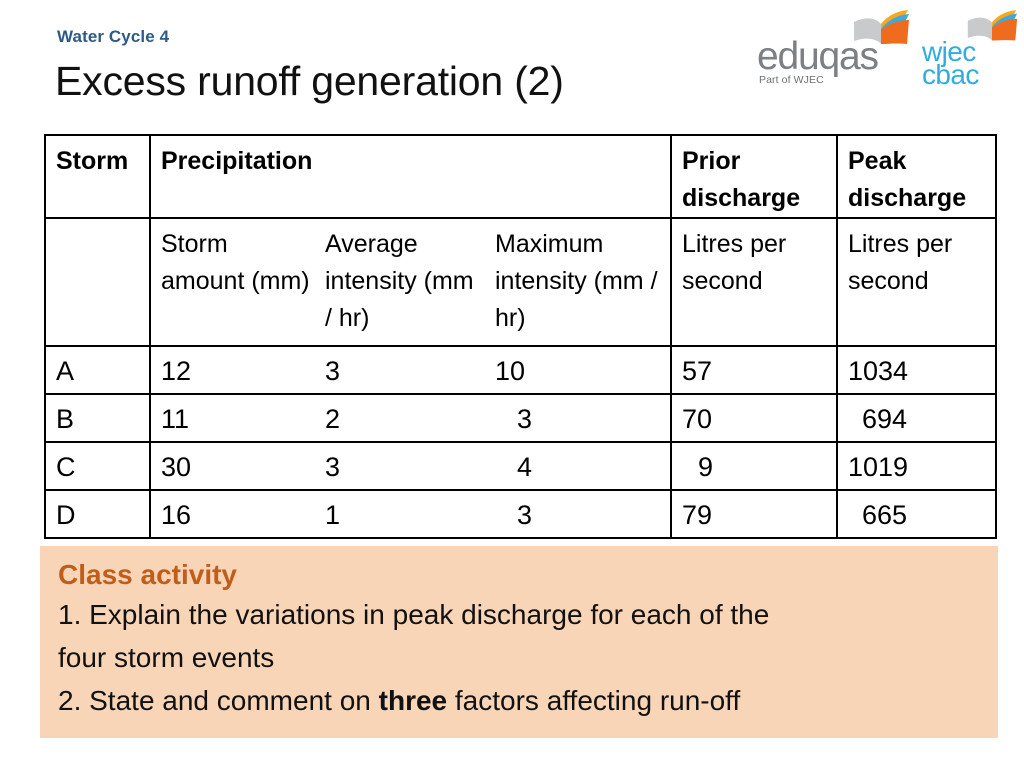 Image resolution: width=1024 pixels, height=768 pixels. What do you see at coordinates (754, 418) in the screenshot?
I see `cell-prior-discharge: 70` at bounding box center [754, 418].